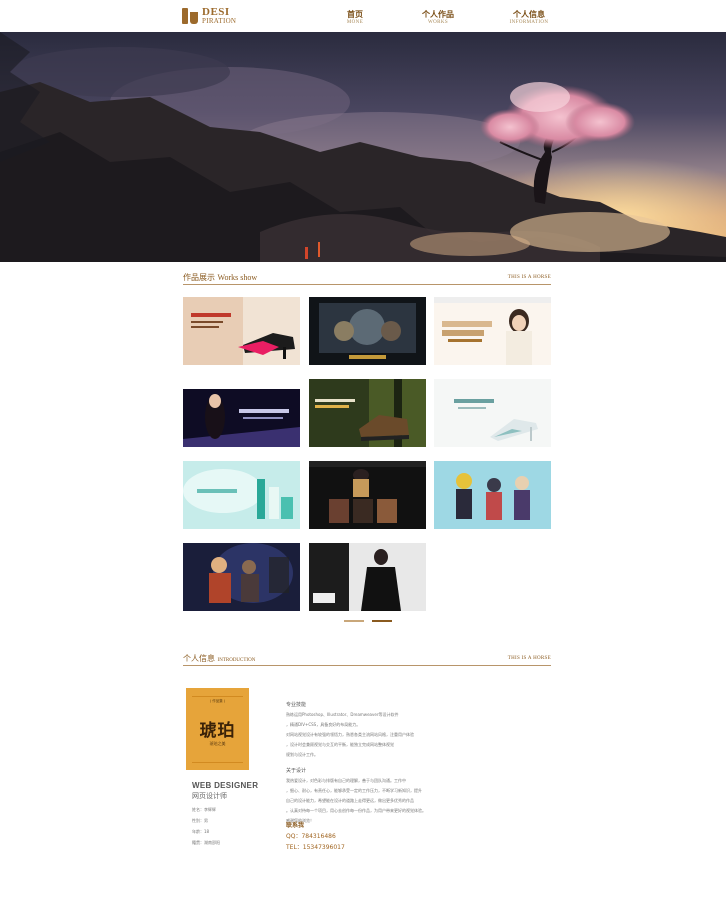  I want to click on site-logo: DESI PIRATION, so click(209, 16).